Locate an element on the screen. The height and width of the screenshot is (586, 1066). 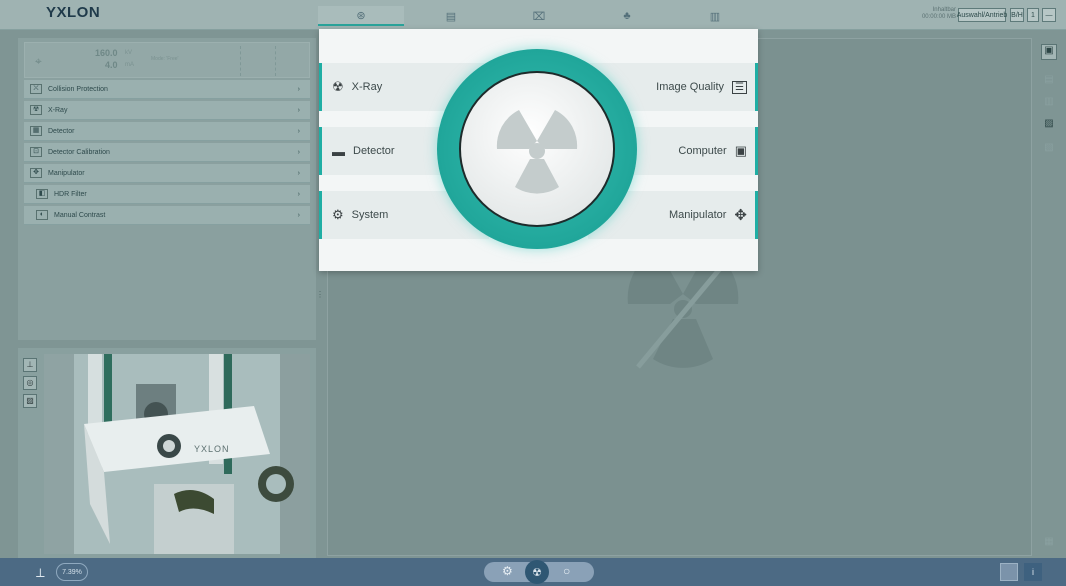
voltage-value: 160.0 is located at coordinates (106, 53).